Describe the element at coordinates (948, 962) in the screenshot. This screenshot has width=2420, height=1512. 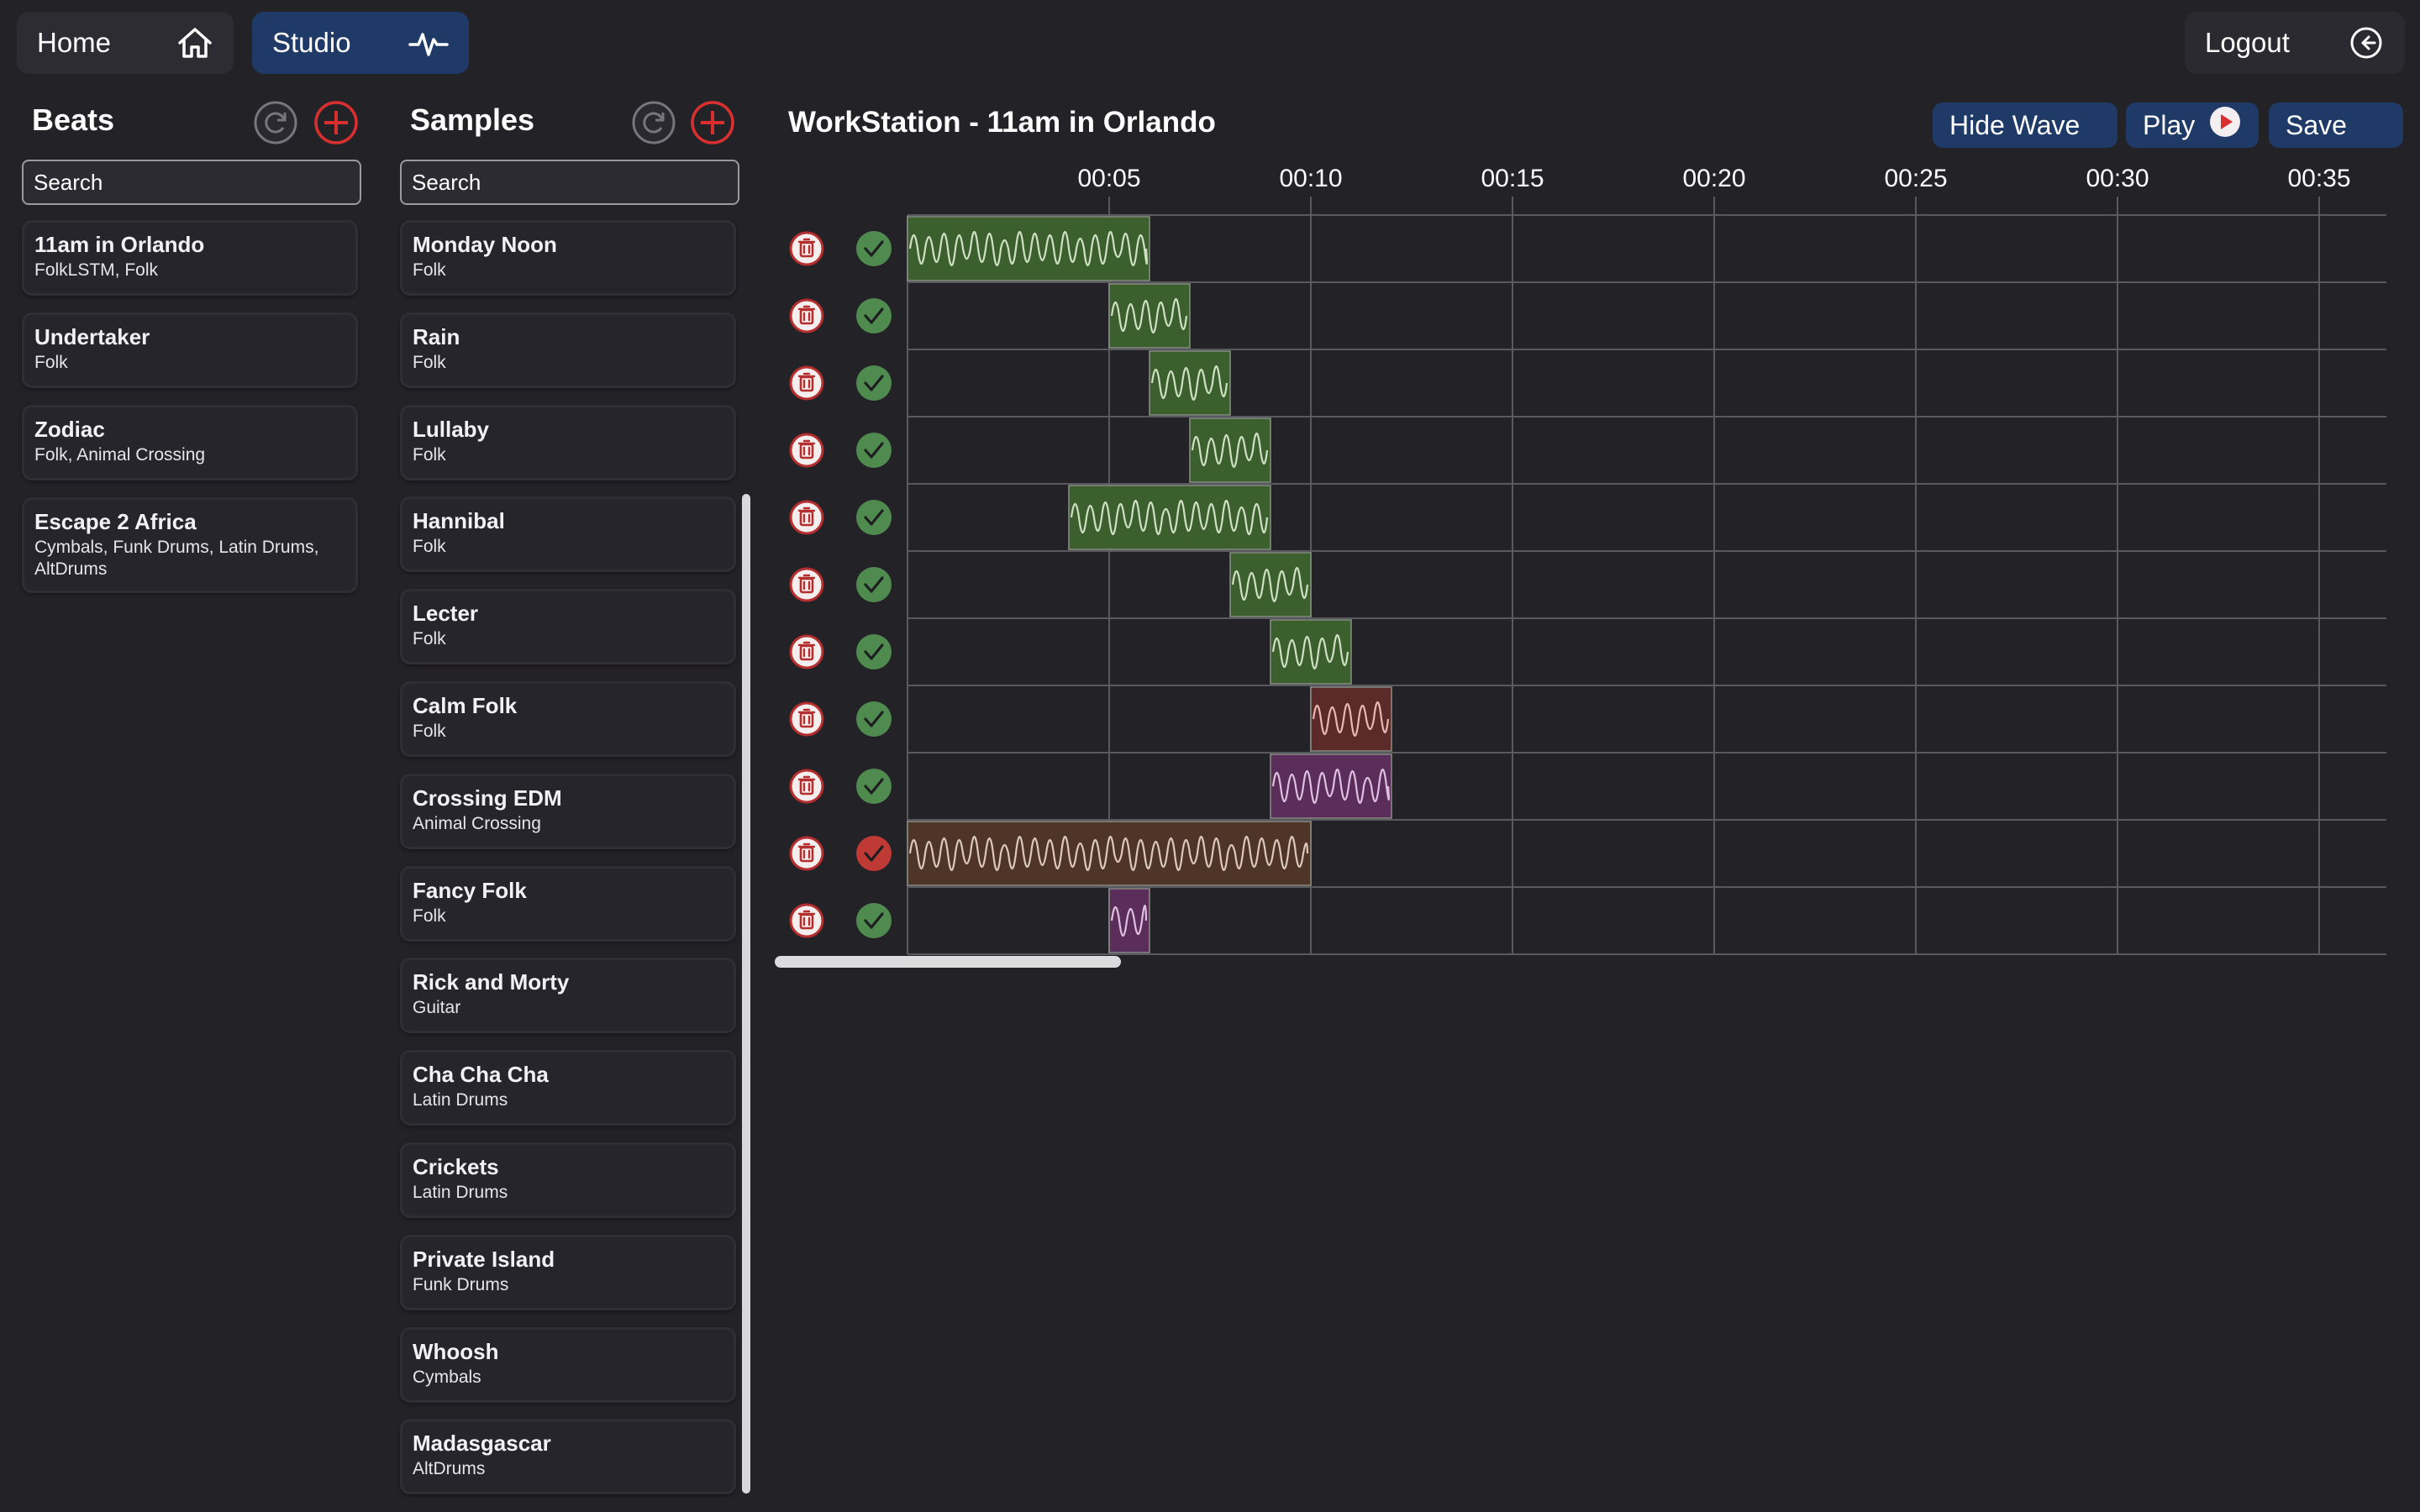
I see `timeline-scrollbar` at that location.